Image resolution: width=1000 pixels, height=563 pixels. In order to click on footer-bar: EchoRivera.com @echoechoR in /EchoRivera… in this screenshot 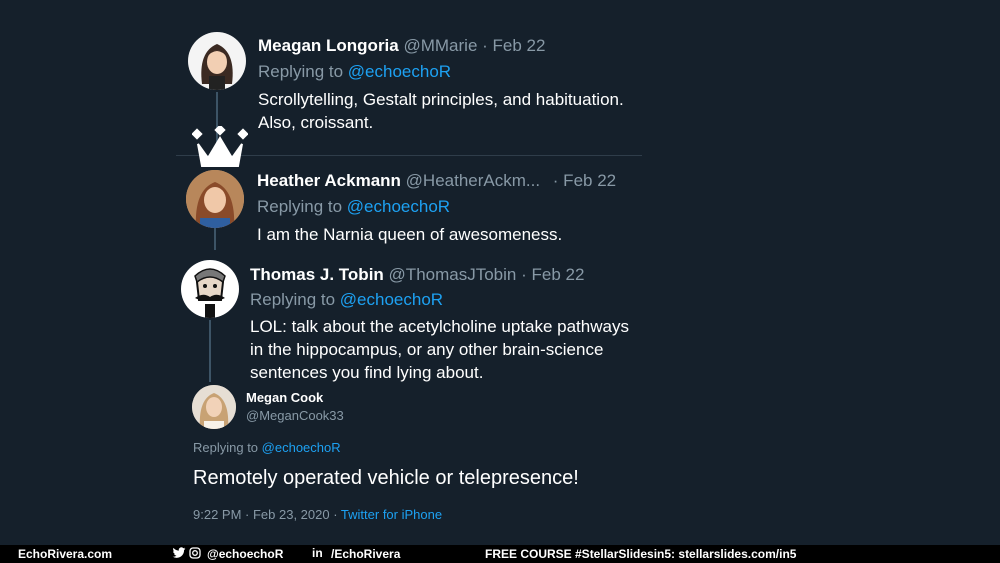, I will do `click(500, 554)`.